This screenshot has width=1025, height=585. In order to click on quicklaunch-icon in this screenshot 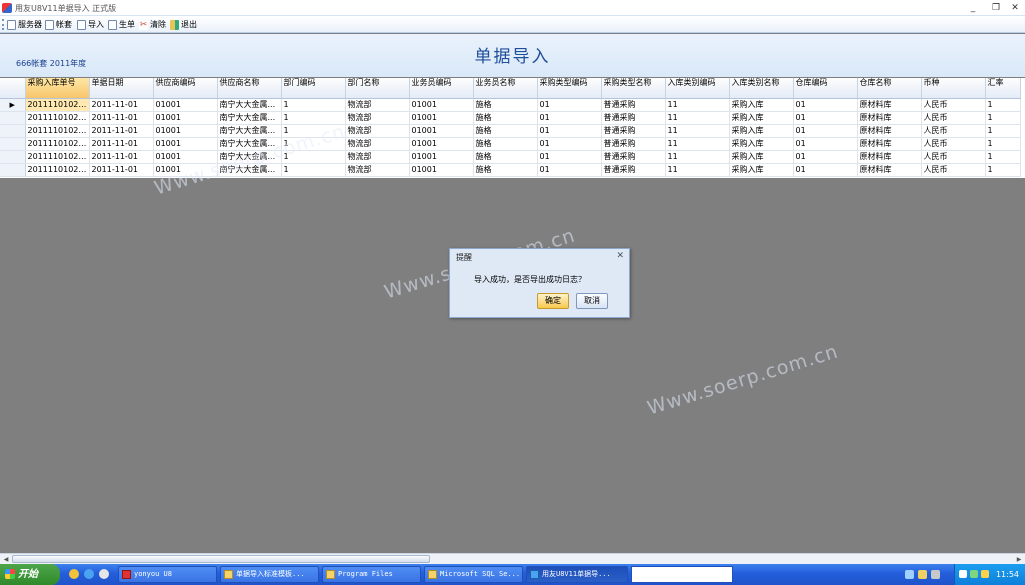, I will do `click(89, 574)`.